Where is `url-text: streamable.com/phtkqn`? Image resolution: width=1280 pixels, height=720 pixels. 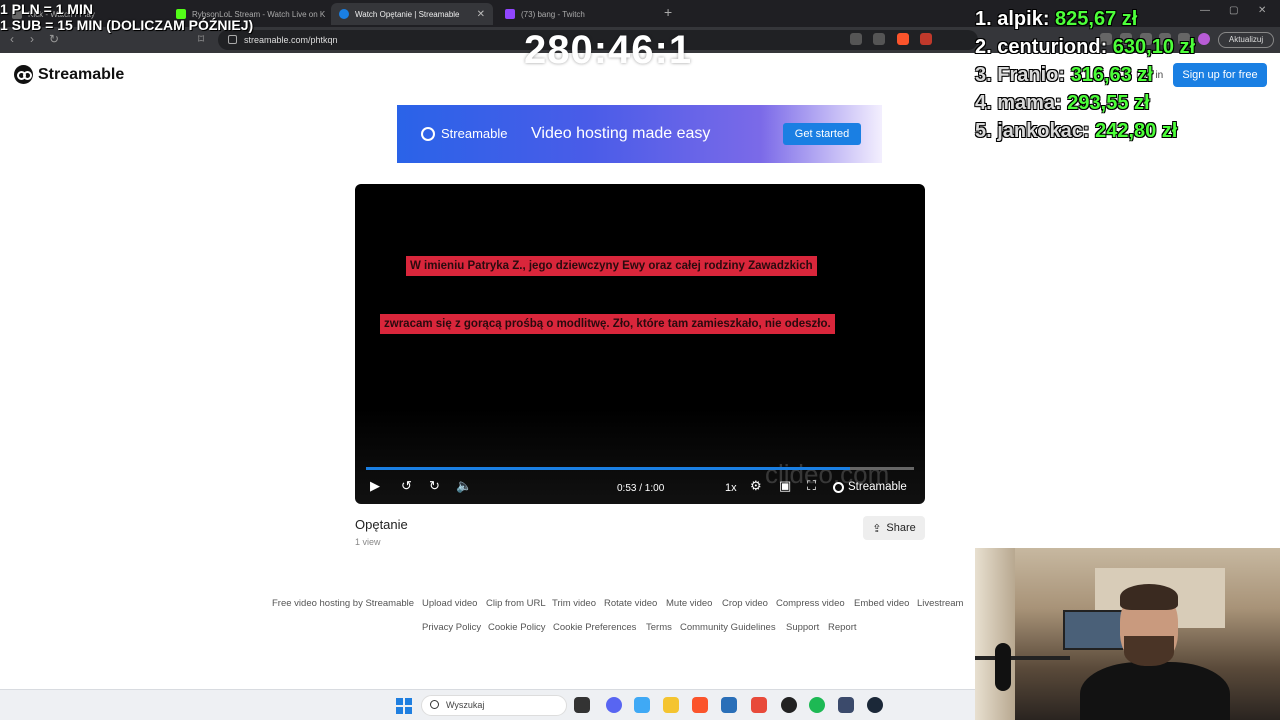
url-text: streamable.com/phtkqn is located at coordinates (291, 40).